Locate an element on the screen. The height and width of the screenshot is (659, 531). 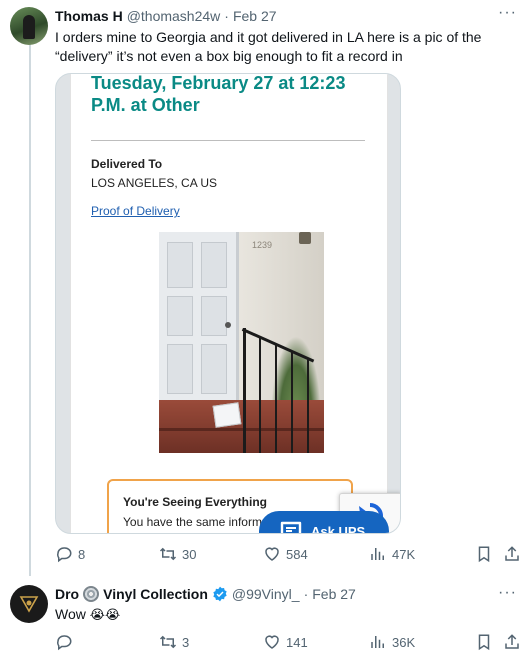
delivered-to-city: LOS ANGELES, CA US is located at coordinates (154, 183).